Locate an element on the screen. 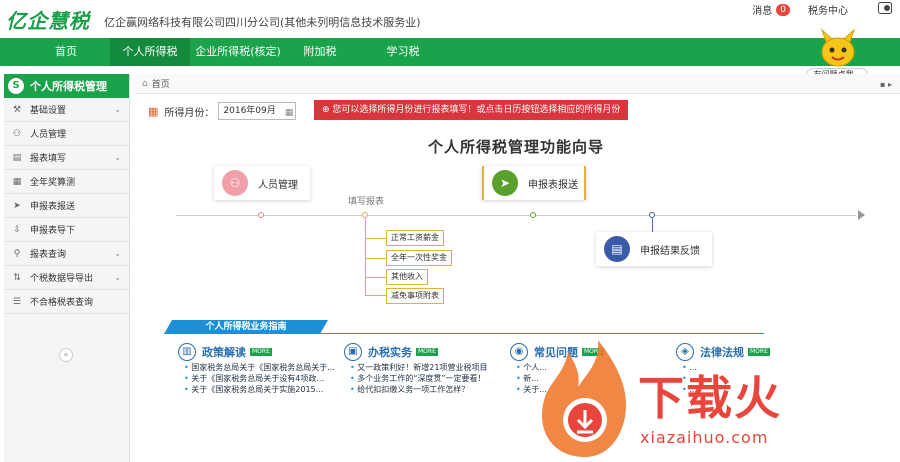  flame-logo-icon is located at coordinates (583, 398).